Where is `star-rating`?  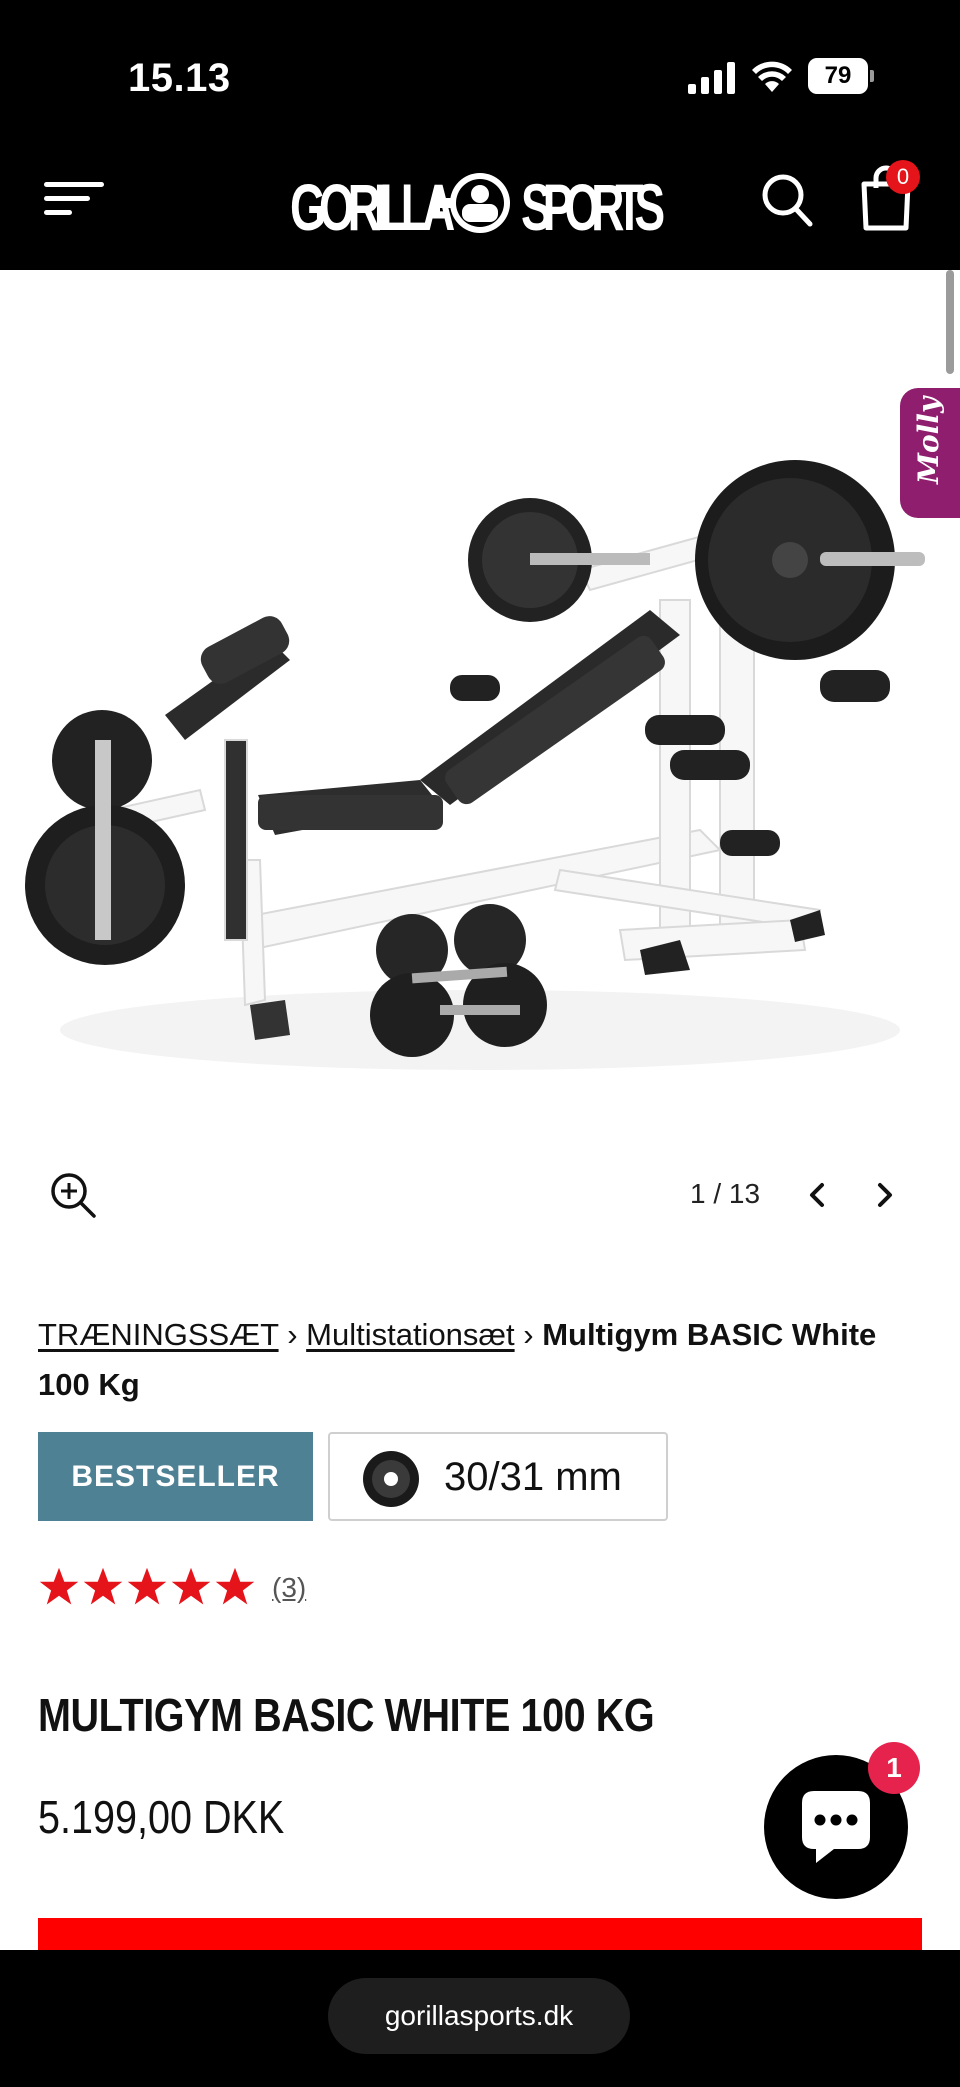 star-rating is located at coordinates (148, 1588).